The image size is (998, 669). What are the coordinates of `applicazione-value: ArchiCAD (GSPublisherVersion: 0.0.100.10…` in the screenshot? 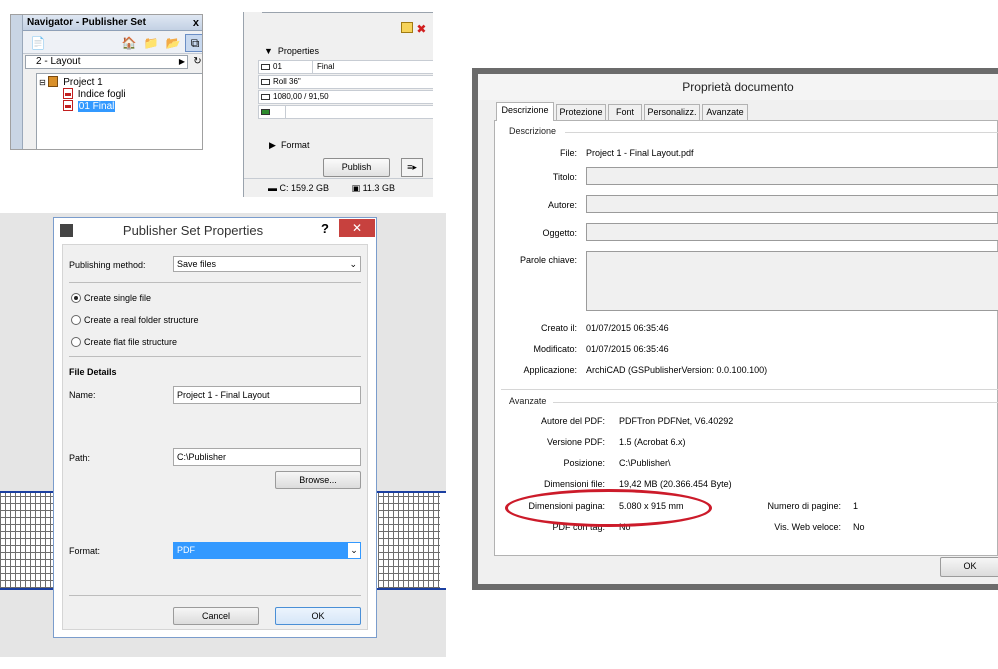 It's located at (677, 370).